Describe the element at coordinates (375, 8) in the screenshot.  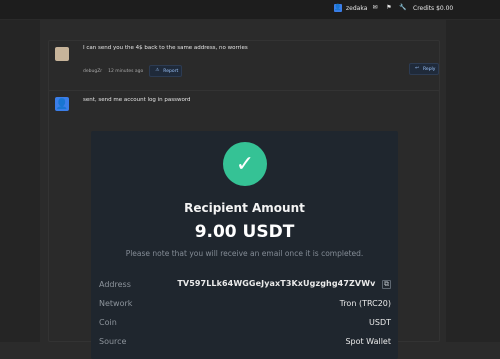
I see `mail-icon: ✉` at that location.